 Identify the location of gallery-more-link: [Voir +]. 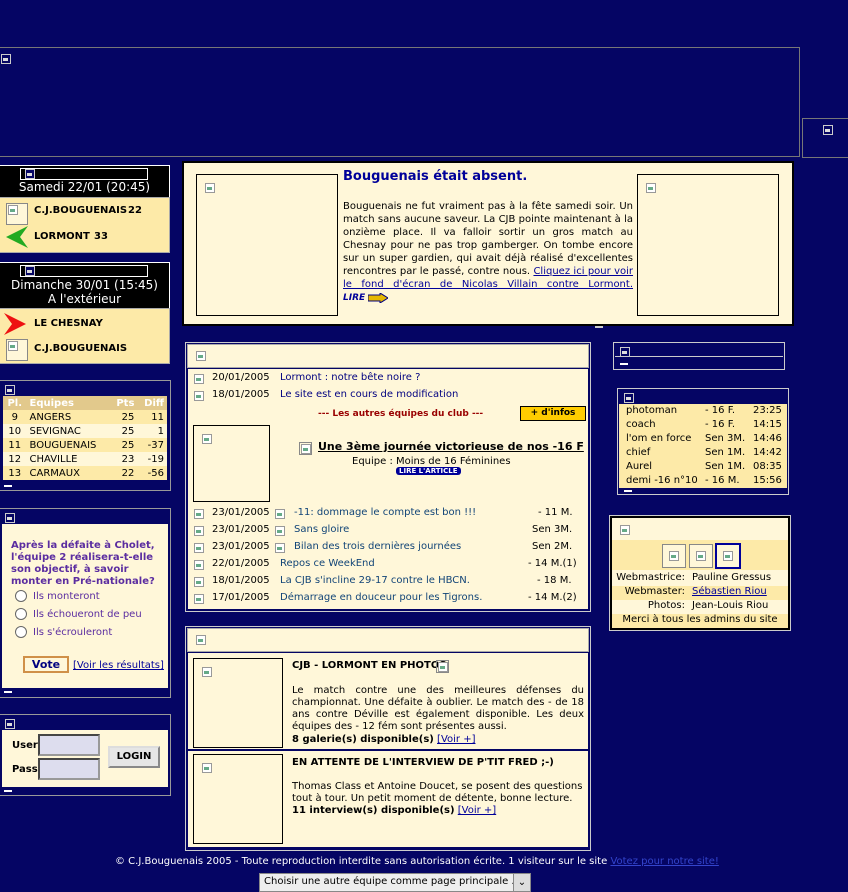
(456, 739).